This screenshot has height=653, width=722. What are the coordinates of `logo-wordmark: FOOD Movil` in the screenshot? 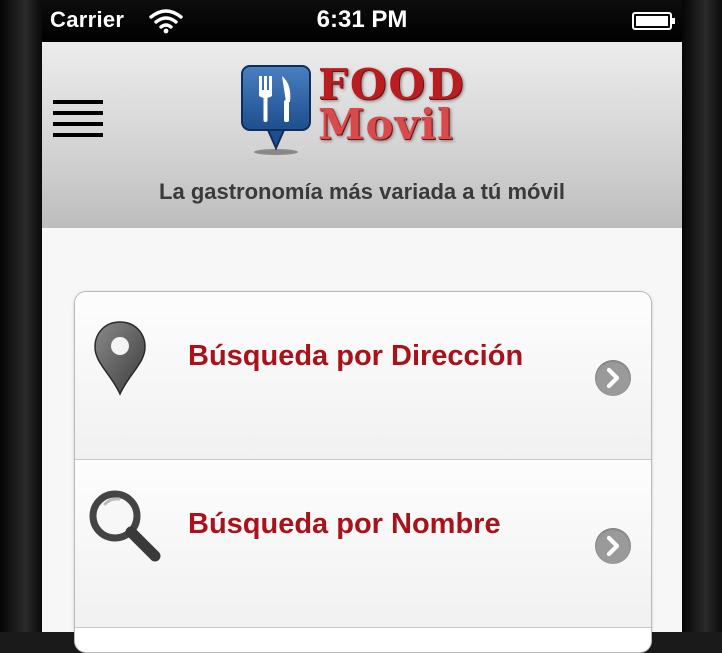 It's located at (403, 105).